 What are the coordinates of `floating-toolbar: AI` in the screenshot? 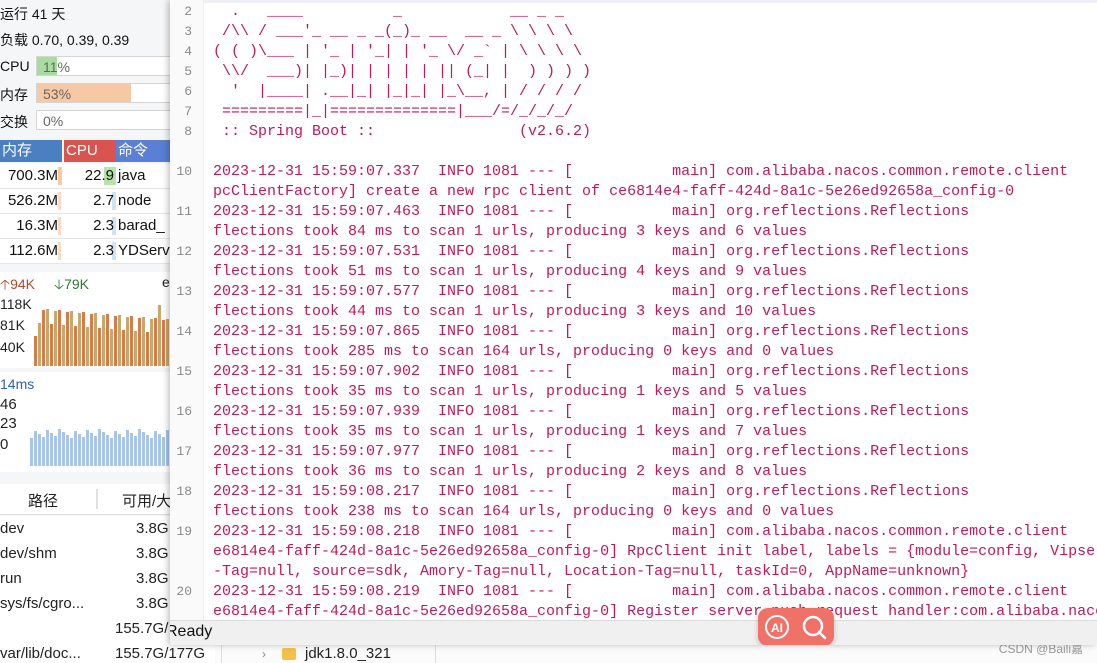 It's located at (796, 626).